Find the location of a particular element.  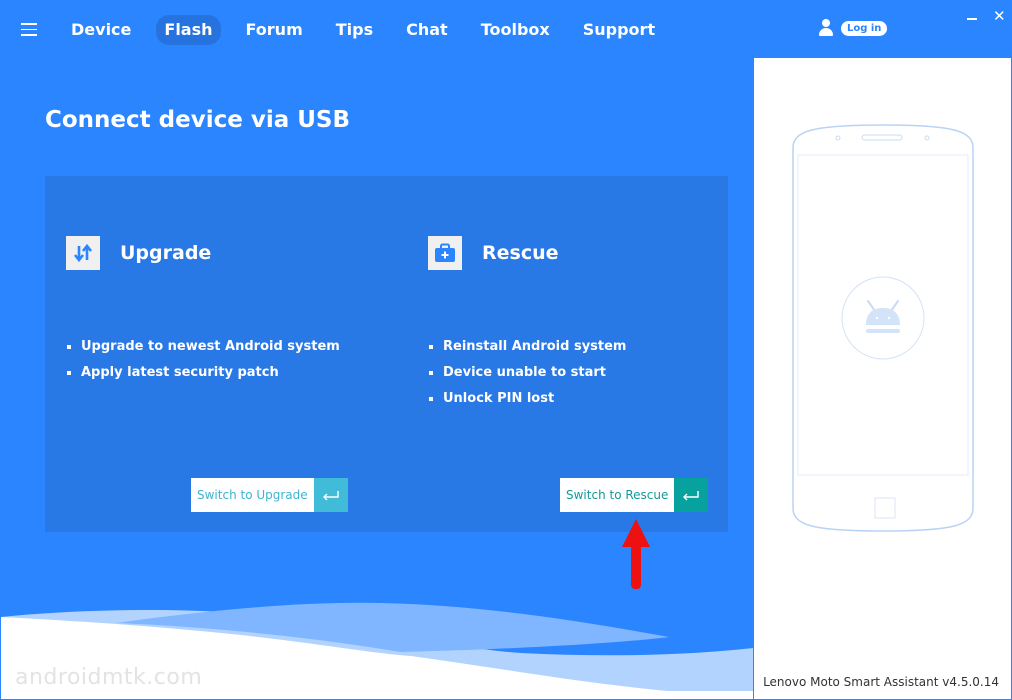

switch-to-rescue-button: Switch to Rescue is located at coordinates (634, 495).